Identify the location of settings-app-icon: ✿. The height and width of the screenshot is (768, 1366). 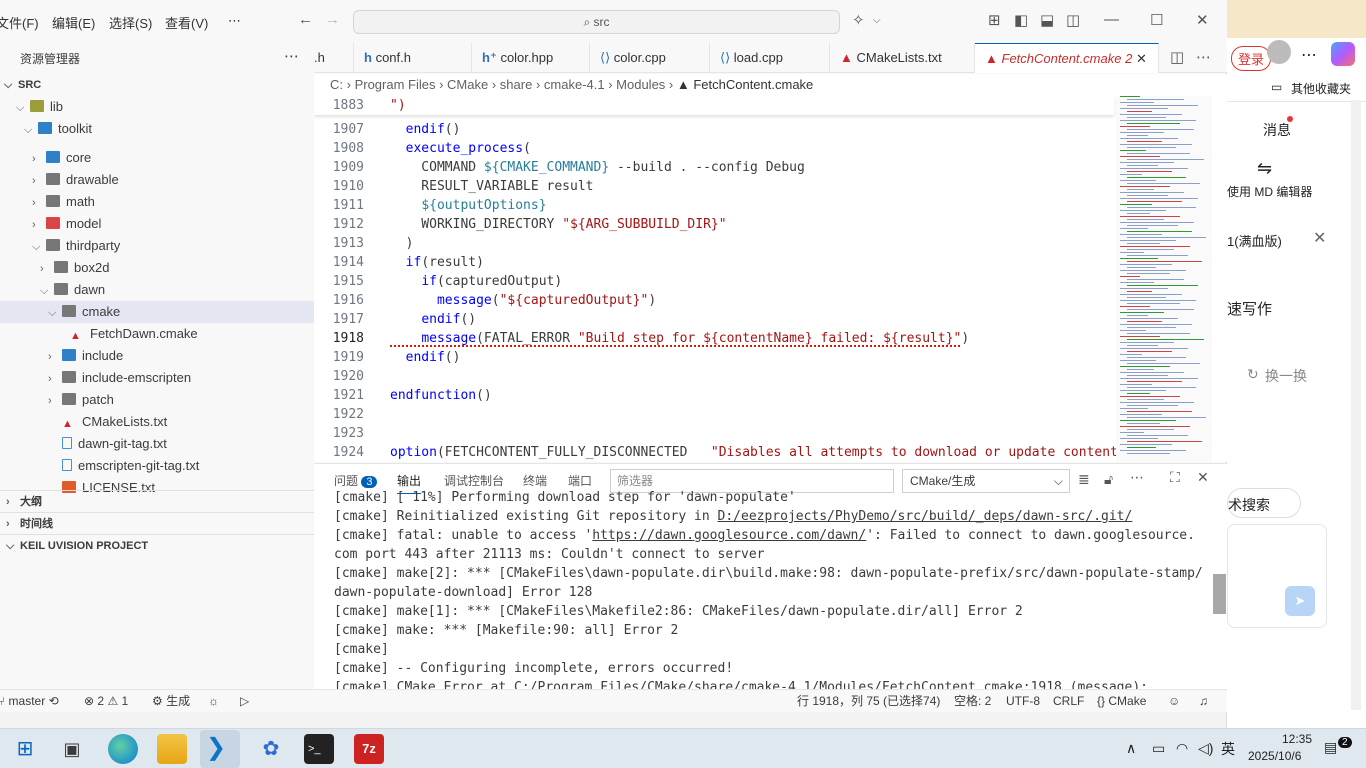
(271, 749).